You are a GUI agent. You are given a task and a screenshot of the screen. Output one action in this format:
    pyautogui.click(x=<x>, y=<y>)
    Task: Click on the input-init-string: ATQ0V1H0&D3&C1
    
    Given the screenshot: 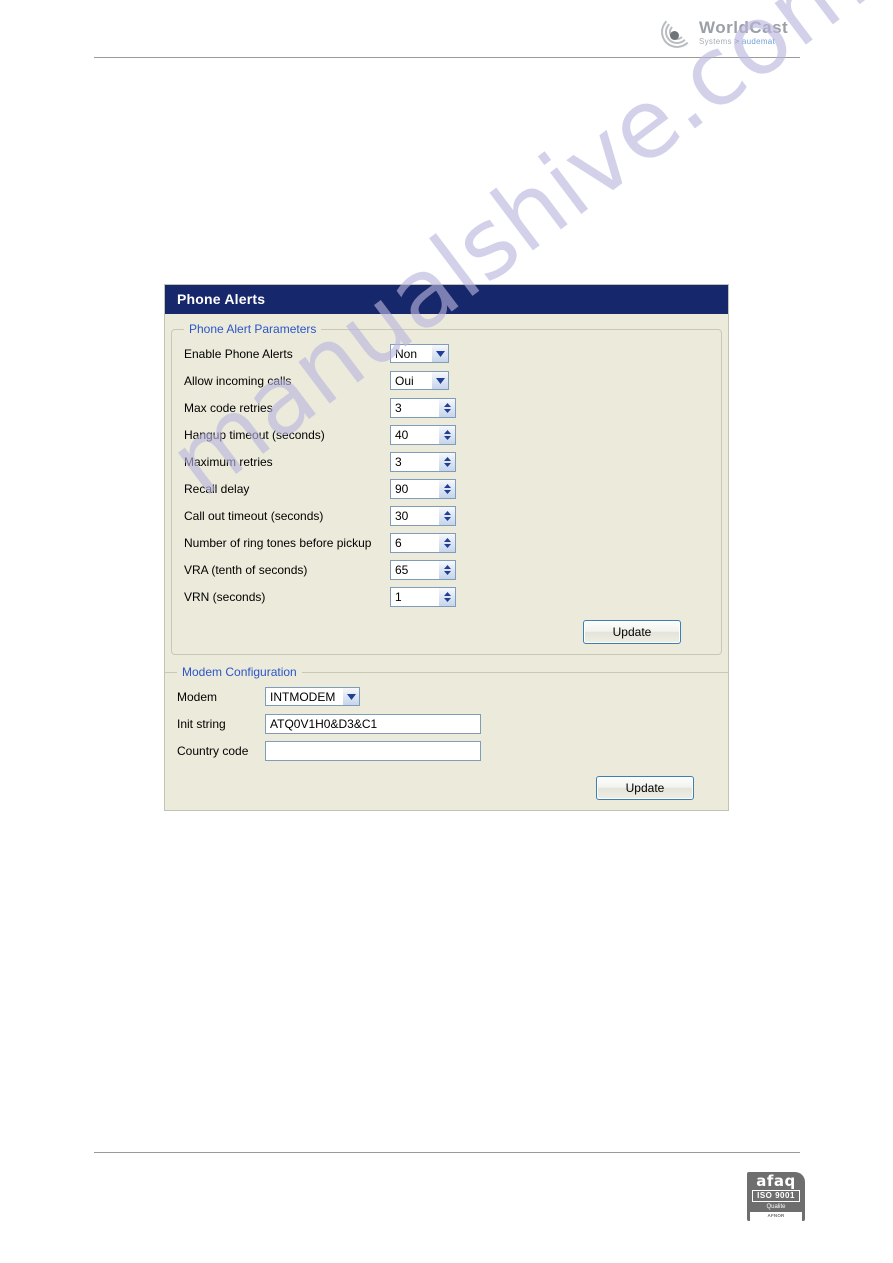 What is the action you would take?
    pyautogui.click(x=373, y=723)
    